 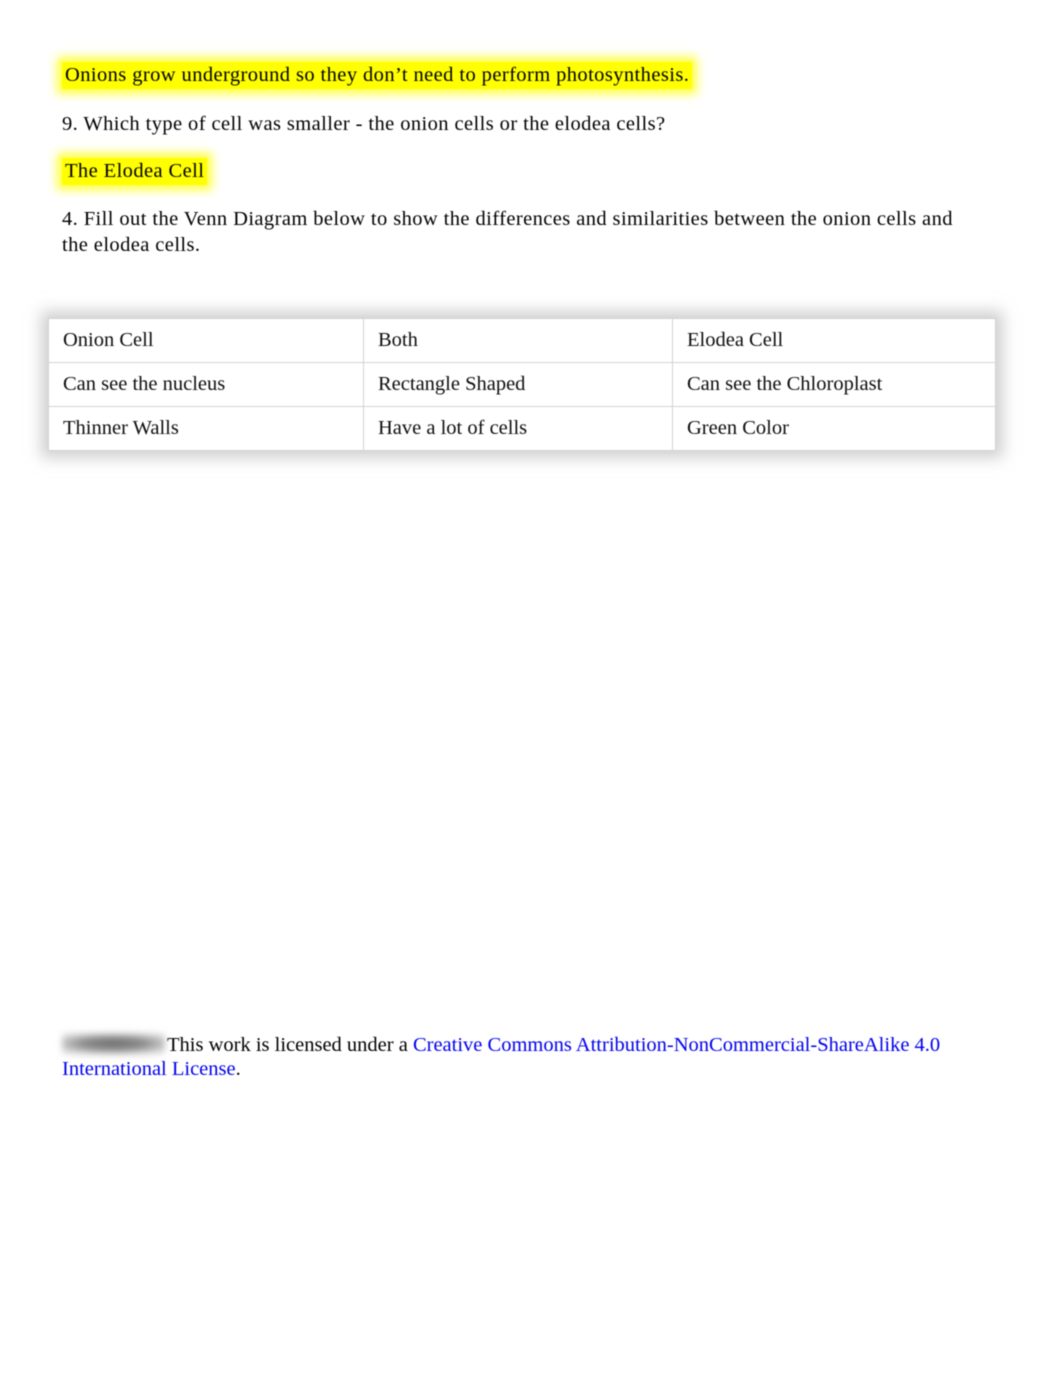 I want to click on highlighted-answer-text: The Elodea Cell, so click(x=135, y=171).